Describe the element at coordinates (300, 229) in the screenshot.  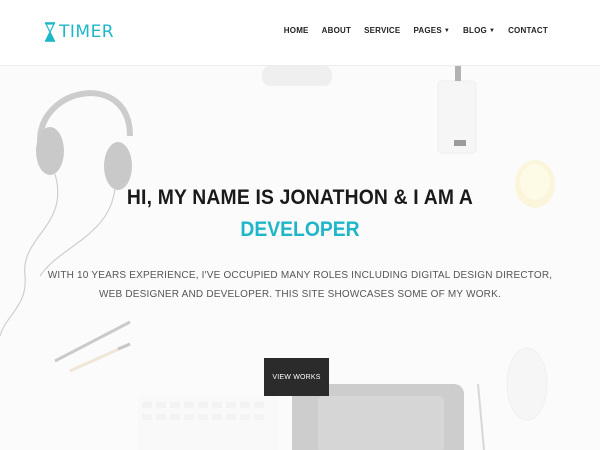
I see `hero-highlight: DEVELOPER` at that location.